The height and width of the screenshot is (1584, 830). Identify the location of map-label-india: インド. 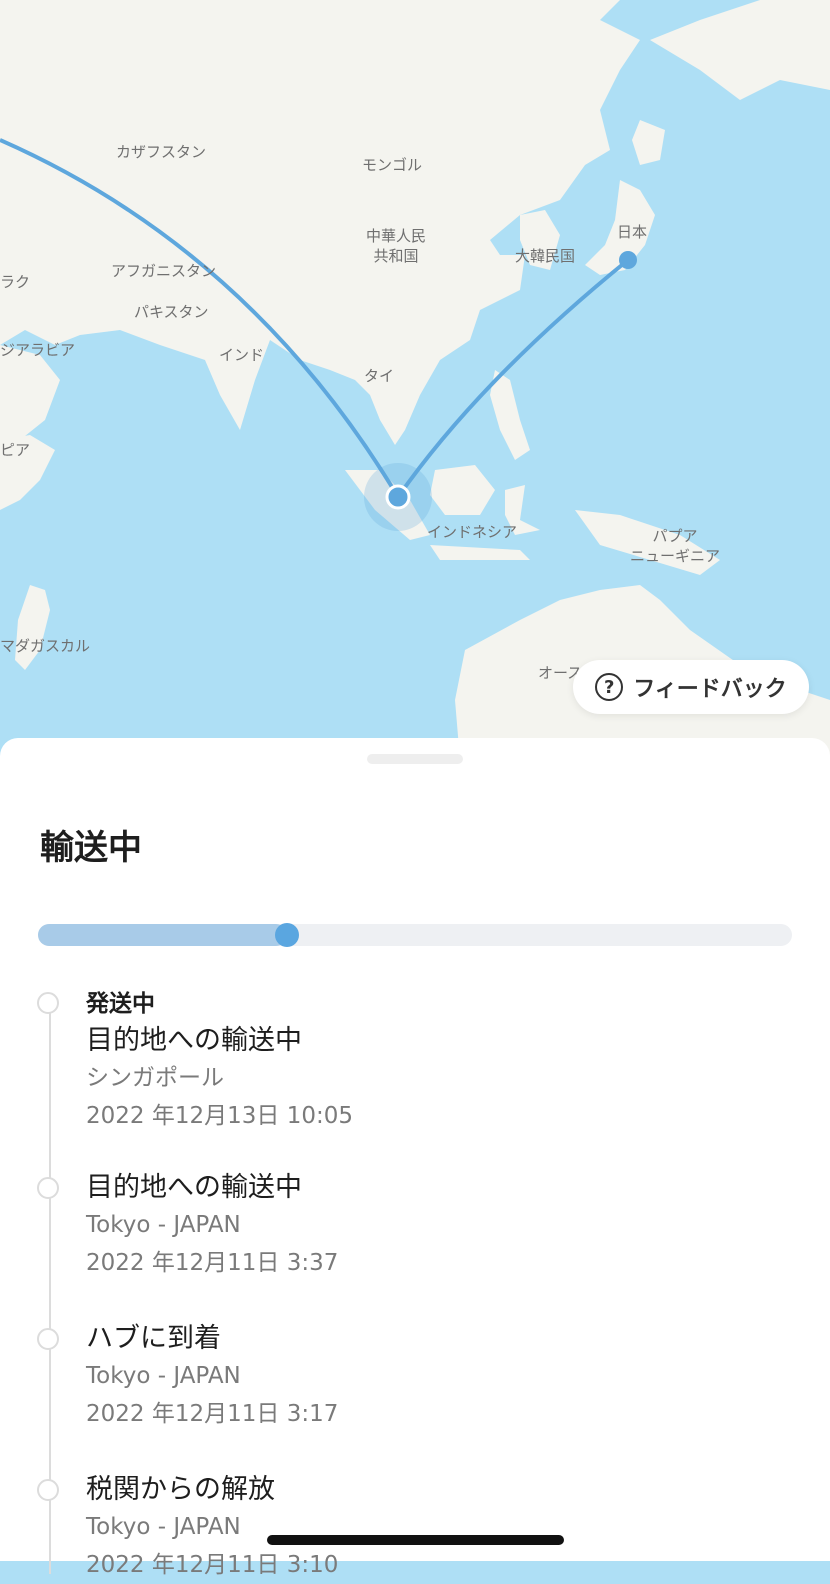
(242, 355).